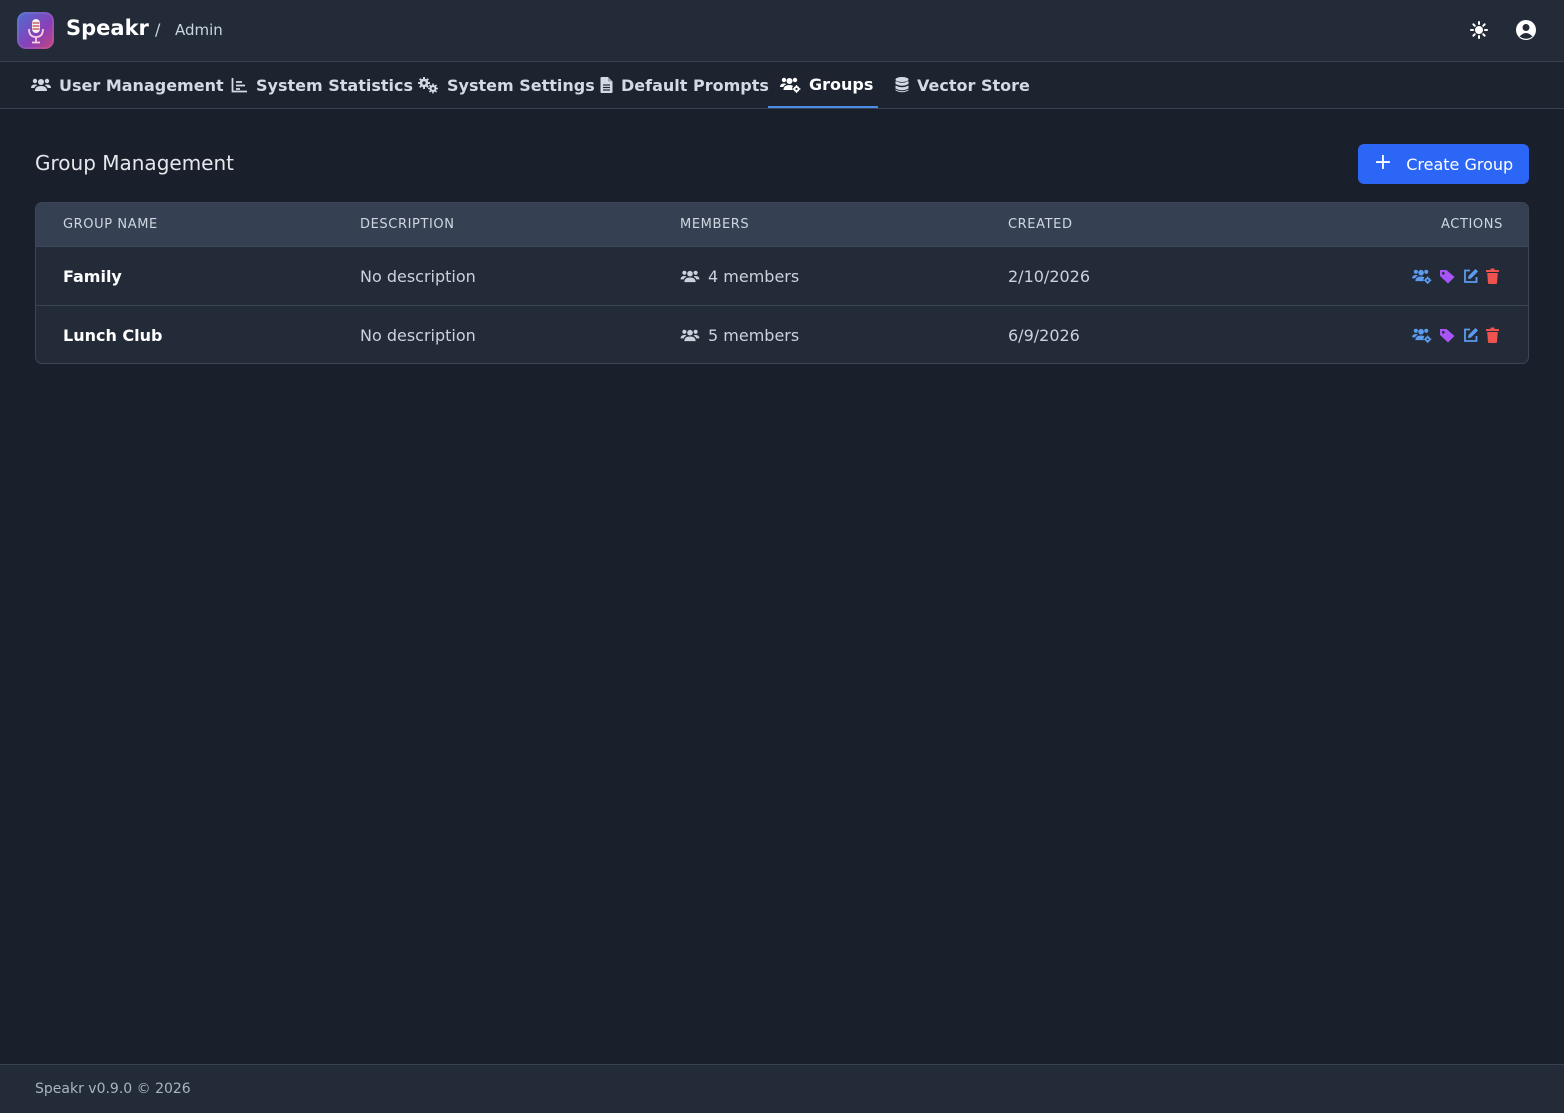 Image resolution: width=1564 pixels, height=1113 pixels. I want to click on user-menu-button, so click(1526, 30).